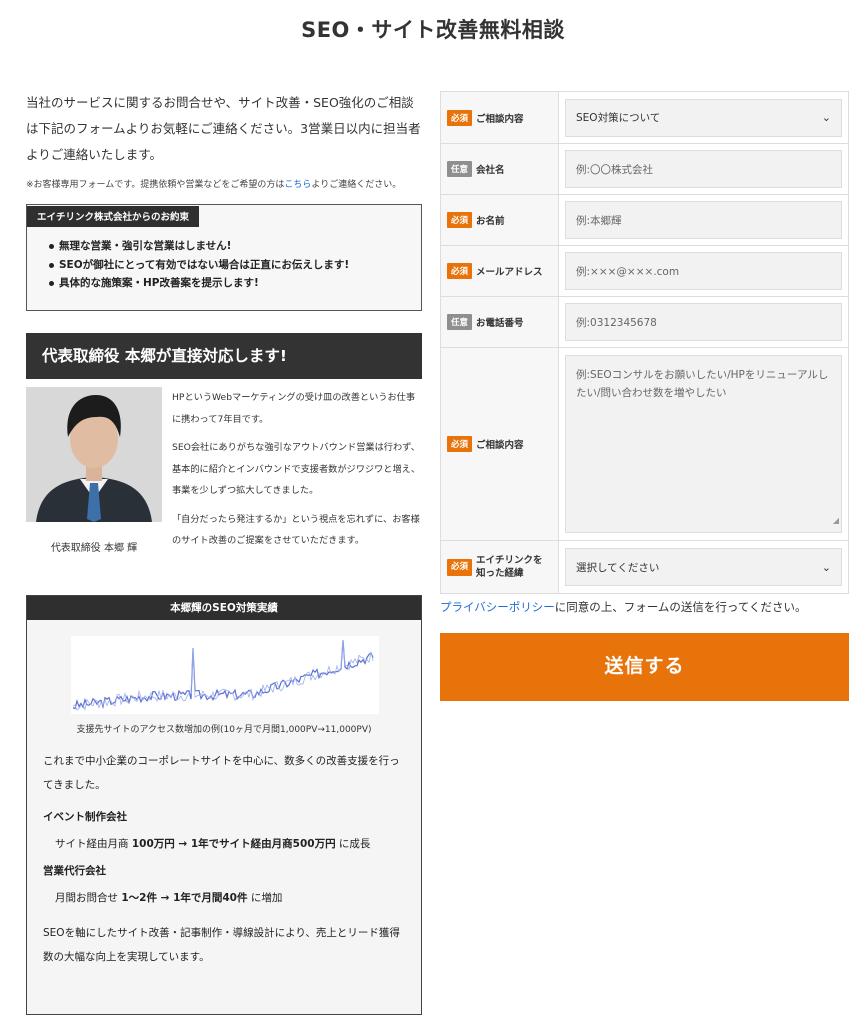  I want to click on ceo-banner: 代表取締役 本郷が直接対応します!, so click(224, 356).